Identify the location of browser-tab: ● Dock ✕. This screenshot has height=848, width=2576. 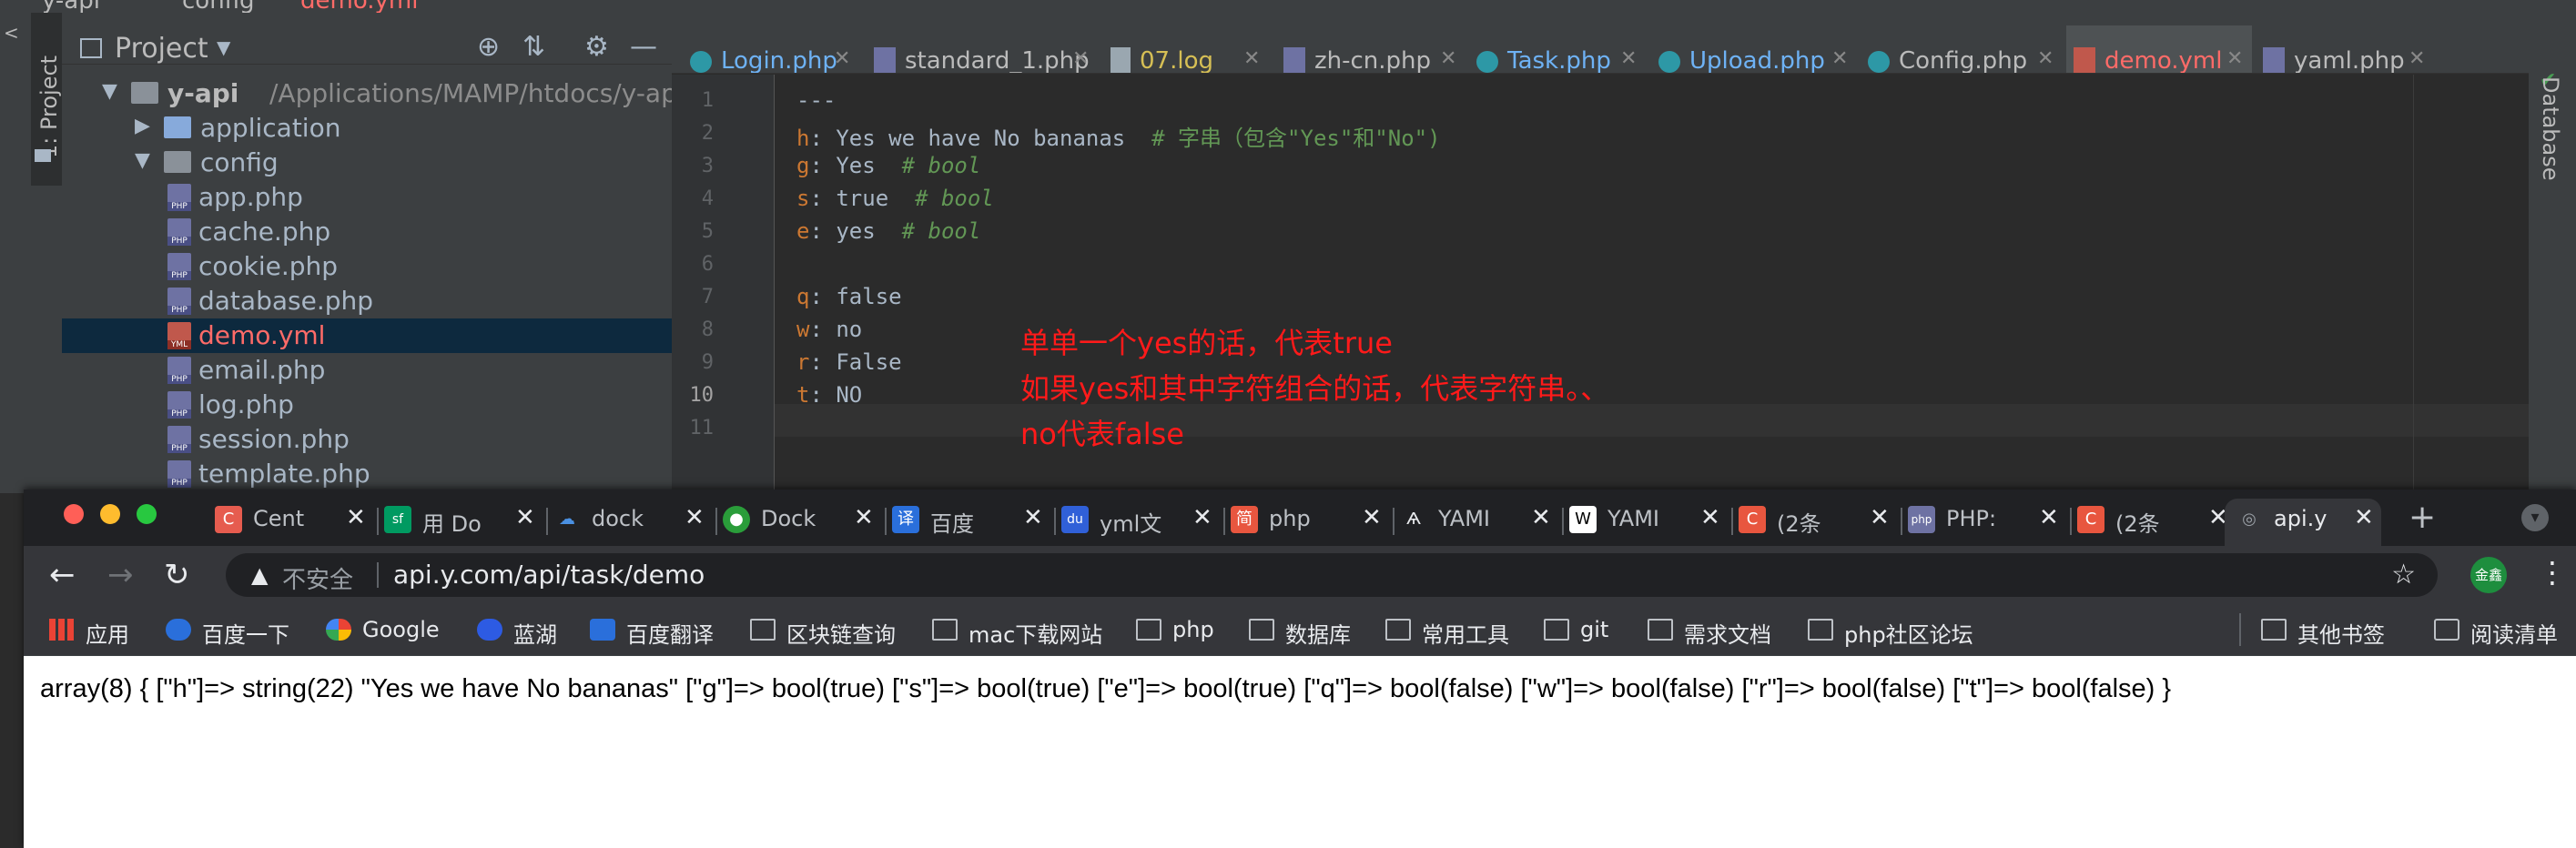
(800, 520).